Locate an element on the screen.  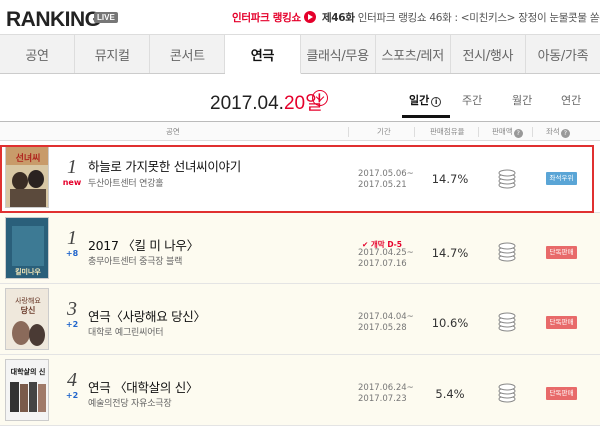
show-dates: 2017.05.06~ 2017.05.21 is located at coordinates (386, 180).